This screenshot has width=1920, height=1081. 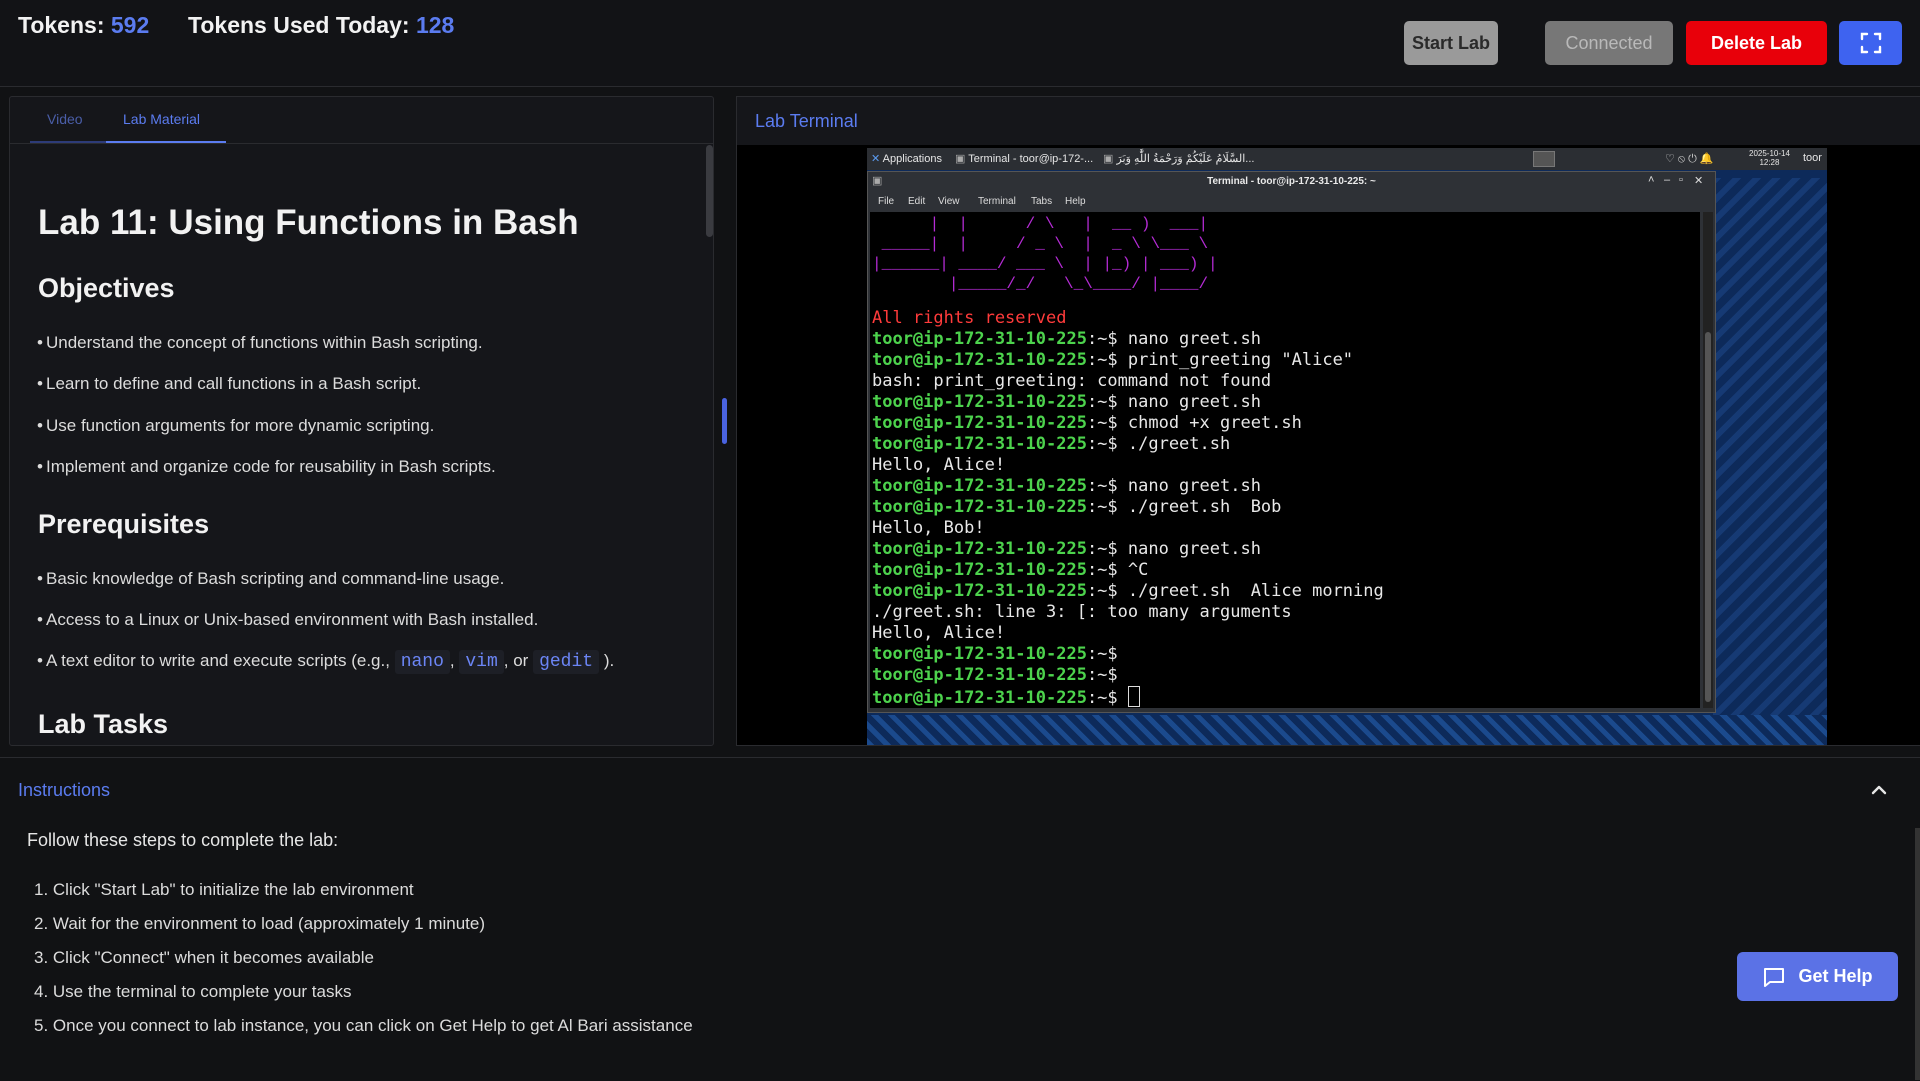 What do you see at coordinates (916, 201) in the screenshot?
I see `menu-edit: Edit` at bounding box center [916, 201].